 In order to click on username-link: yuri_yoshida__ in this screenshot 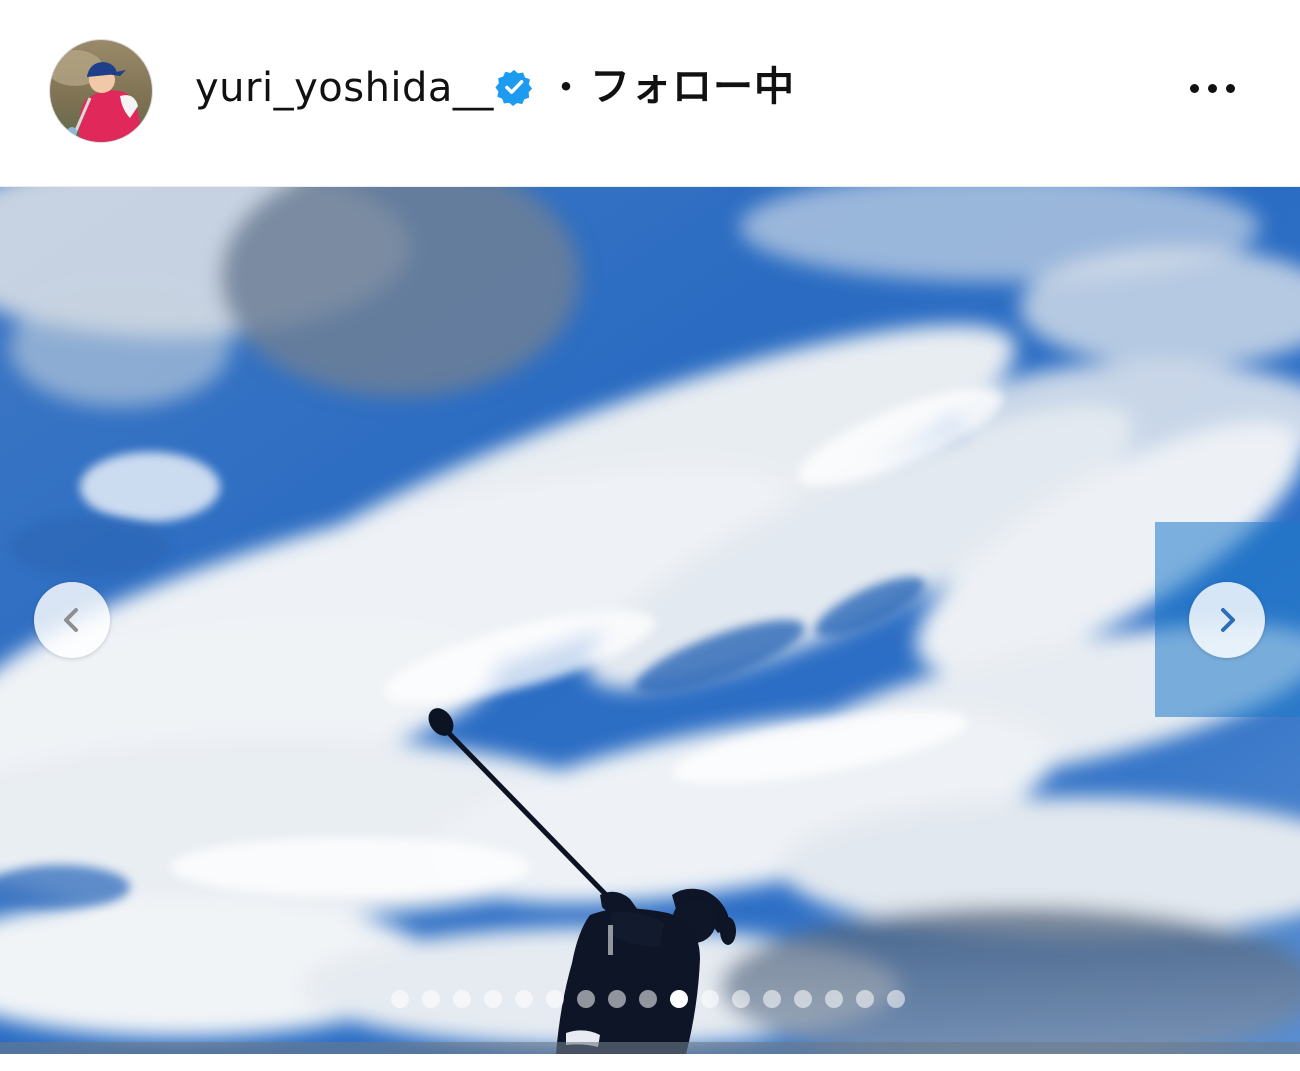, I will do `click(344, 88)`.